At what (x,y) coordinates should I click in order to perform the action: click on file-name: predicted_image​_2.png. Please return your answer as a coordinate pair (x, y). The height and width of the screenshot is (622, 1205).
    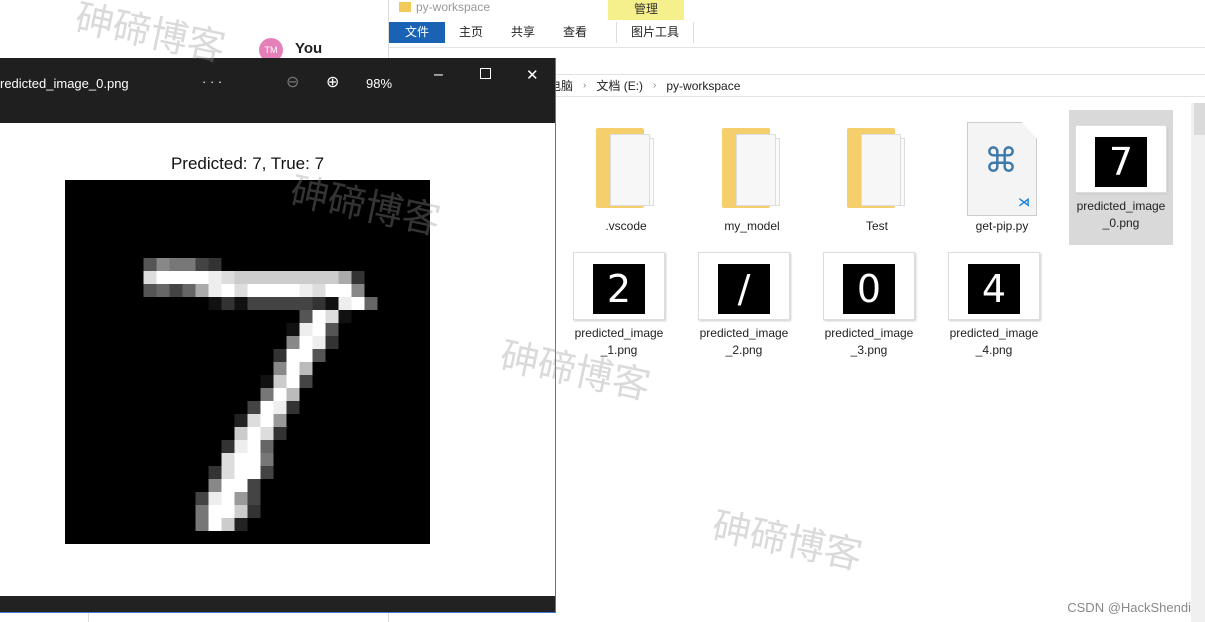
    Looking at the image, I should click on (744, 341).